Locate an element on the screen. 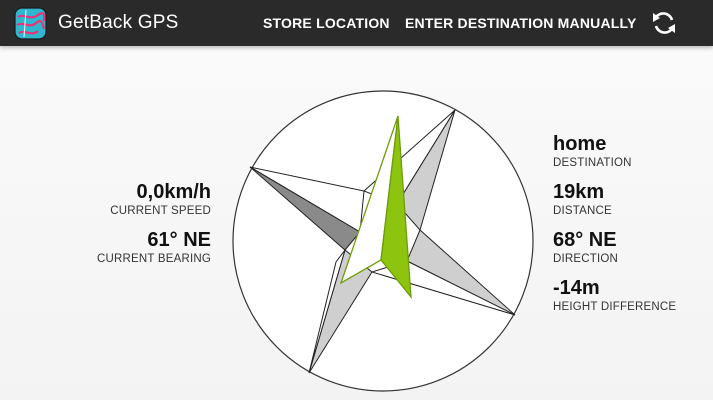 This screenshot has height=400, width=713. refresh-icon is located at coordinates (664, 23).